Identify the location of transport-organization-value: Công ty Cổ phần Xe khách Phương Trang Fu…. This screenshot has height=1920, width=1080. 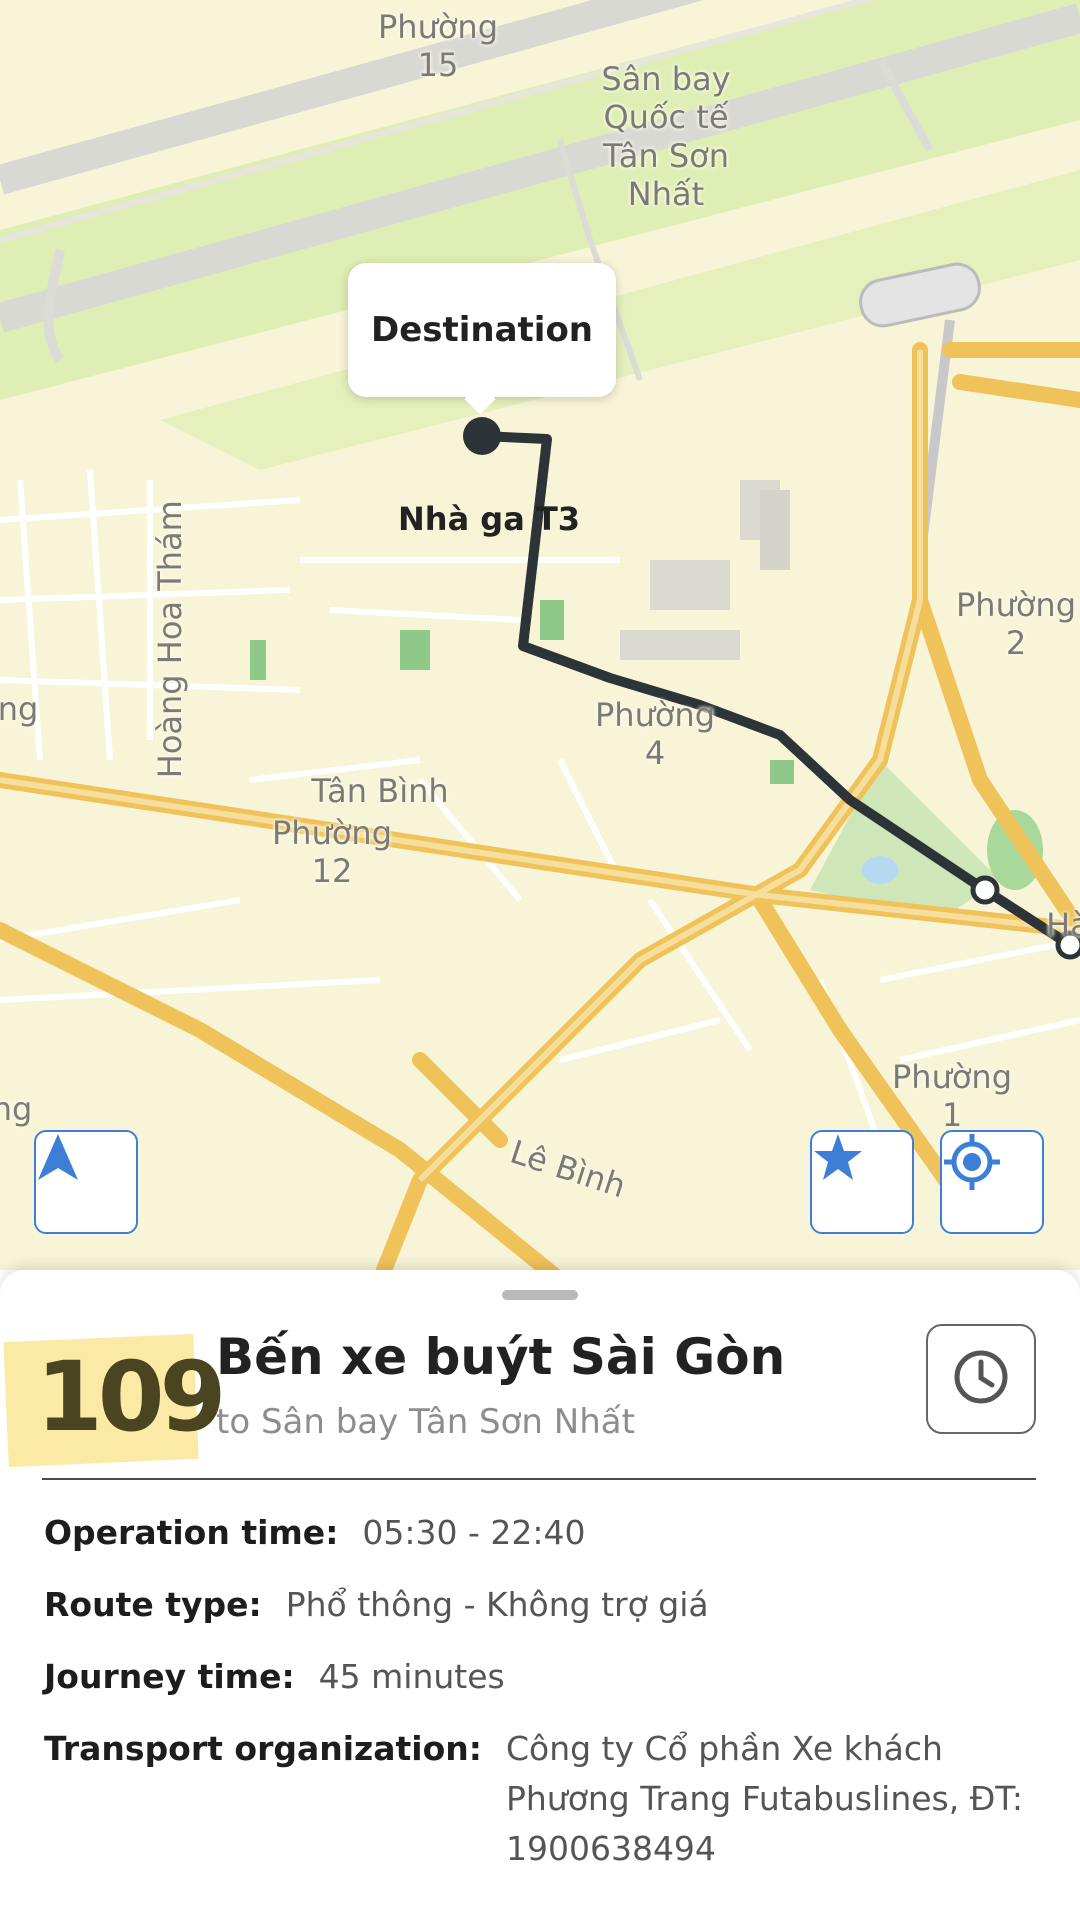
(764, 1798).